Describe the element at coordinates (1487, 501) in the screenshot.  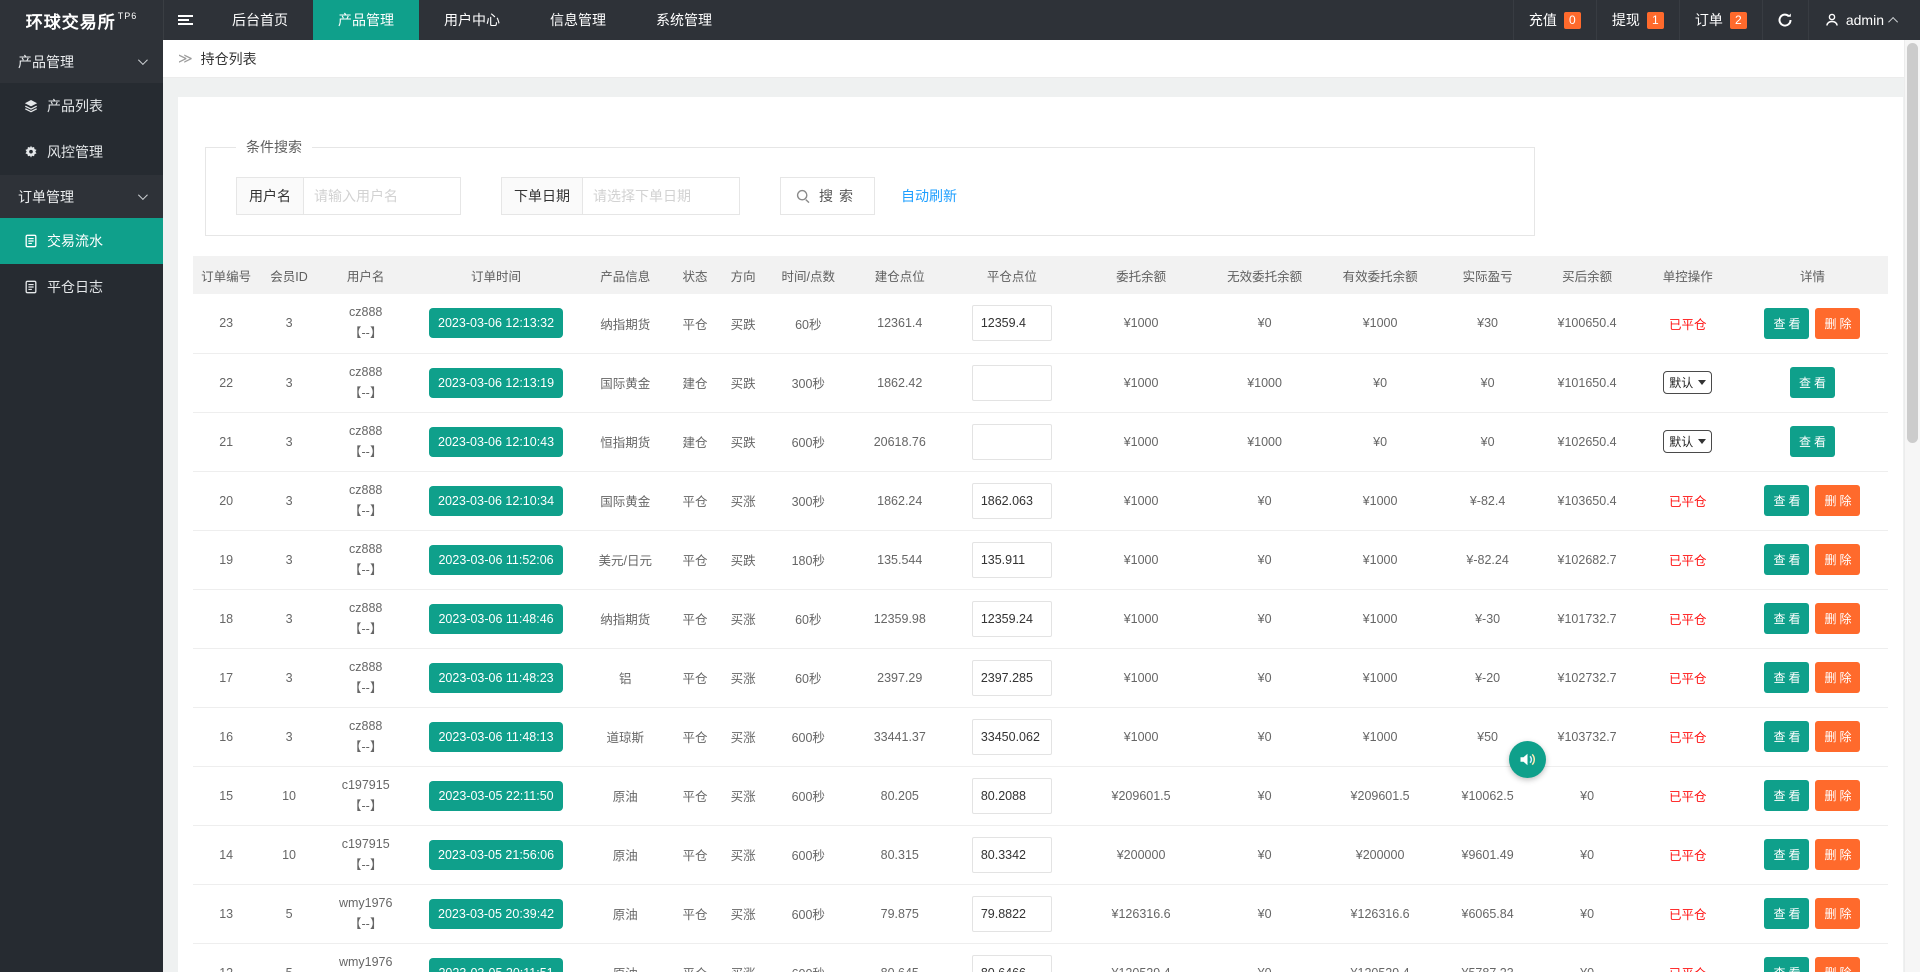
I see `actual-profit: ¥-82.4` at that location.